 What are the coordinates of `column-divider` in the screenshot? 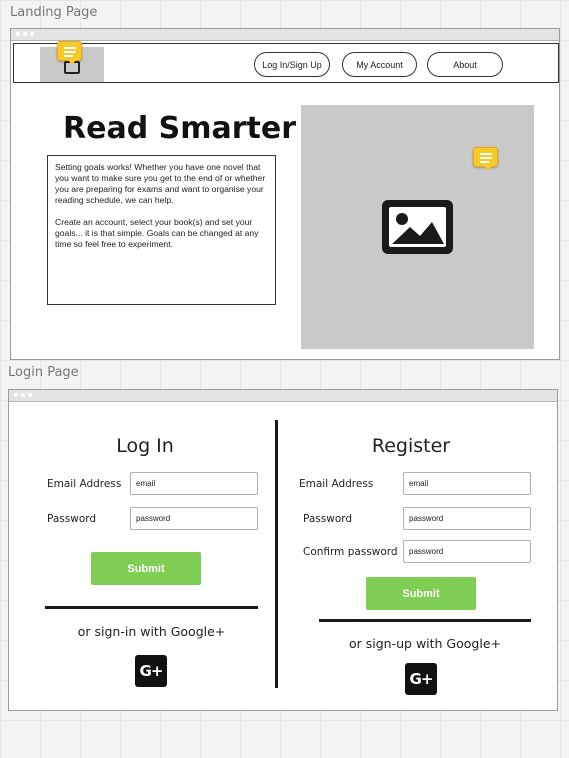 It's located at (276, 554).